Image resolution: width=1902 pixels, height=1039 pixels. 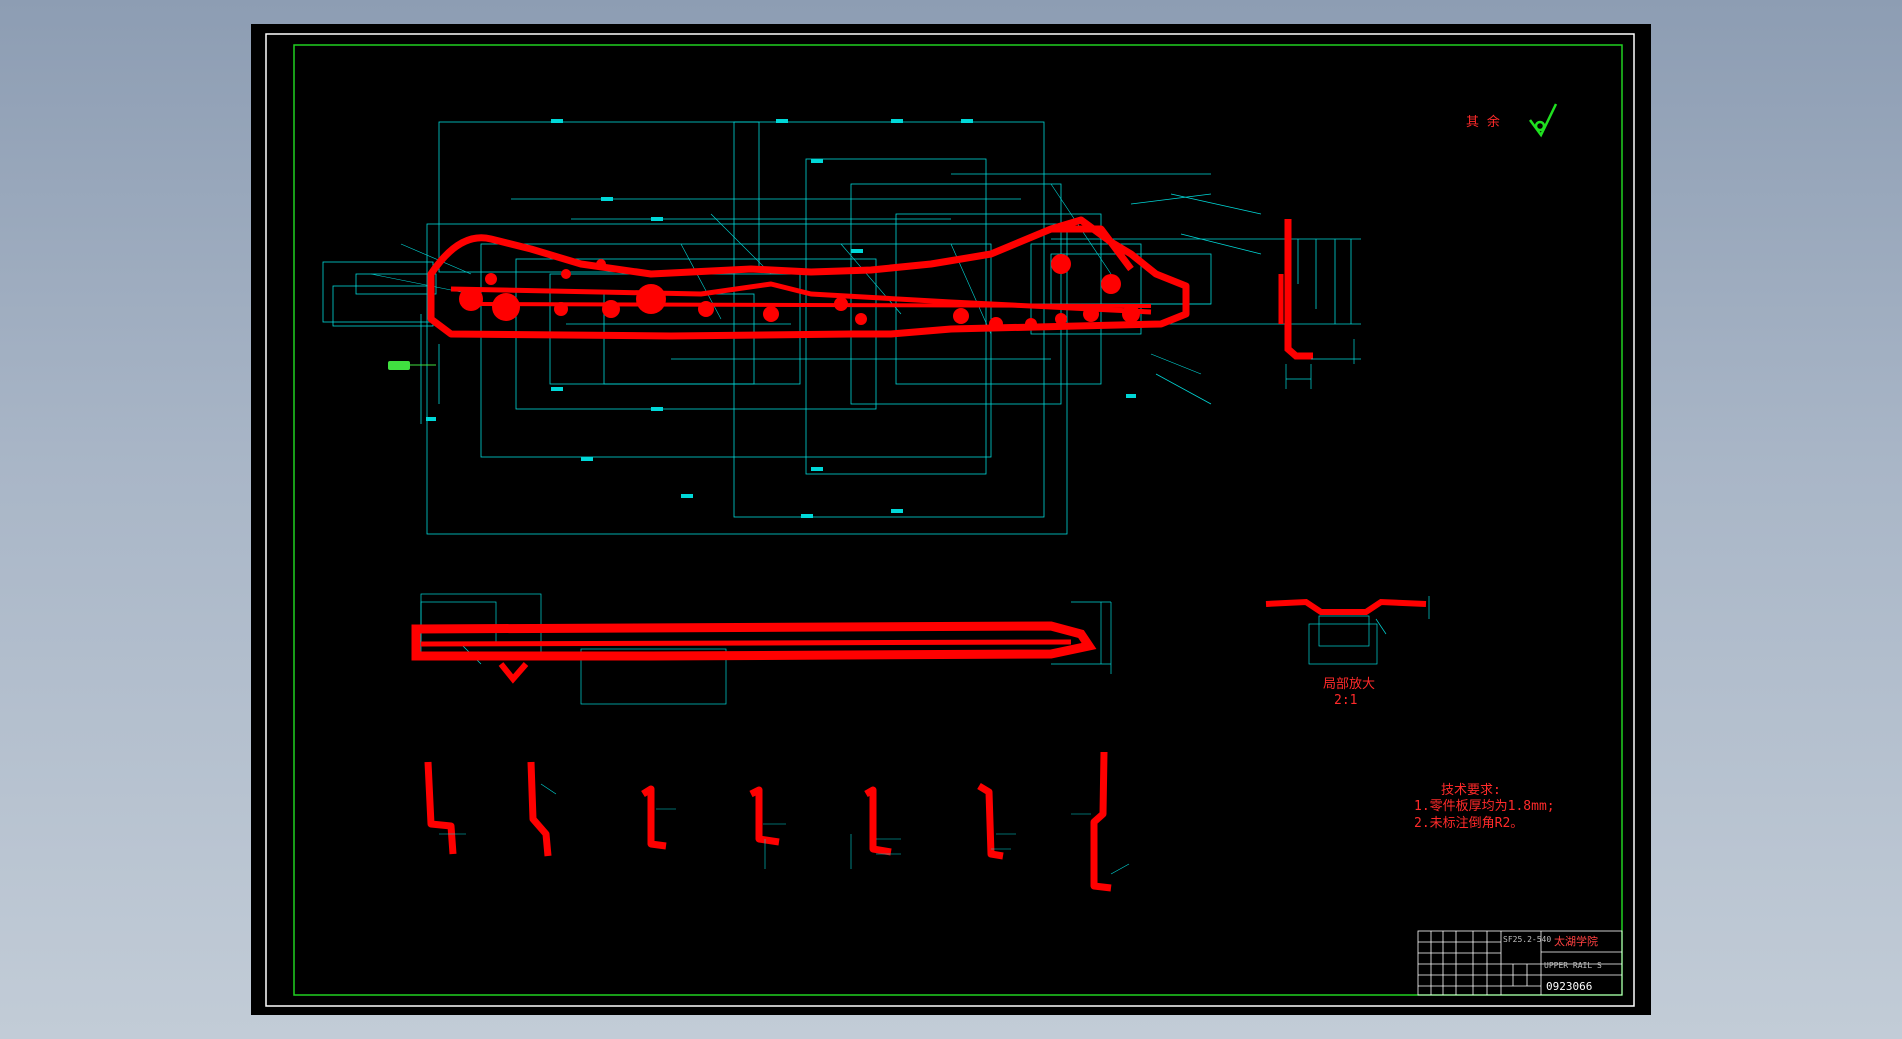 What do you see at coordinates (399, 365) in the screenshot?
I see `callout-tag` at bounding box center [399, 365].